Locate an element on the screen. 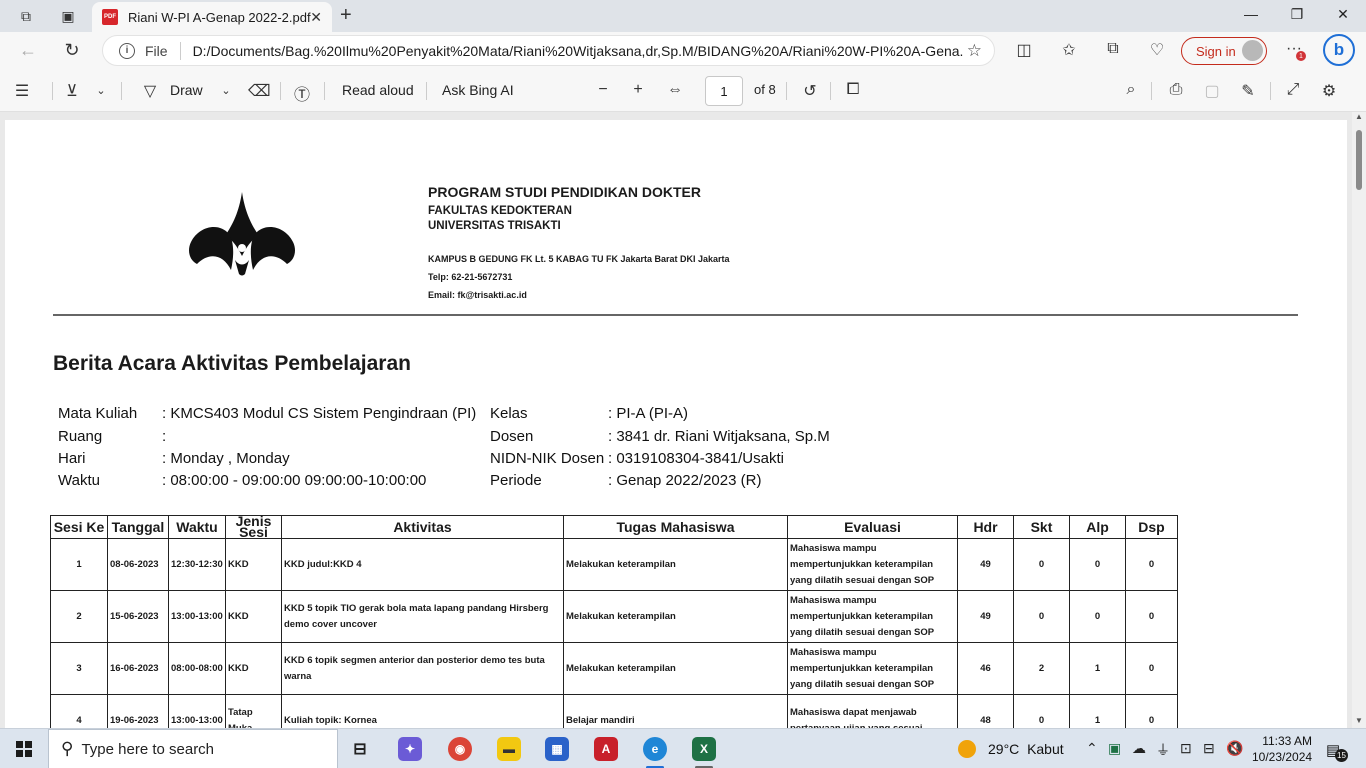  workspaces-icon: ⧉ is located at coordinates (26, 16).